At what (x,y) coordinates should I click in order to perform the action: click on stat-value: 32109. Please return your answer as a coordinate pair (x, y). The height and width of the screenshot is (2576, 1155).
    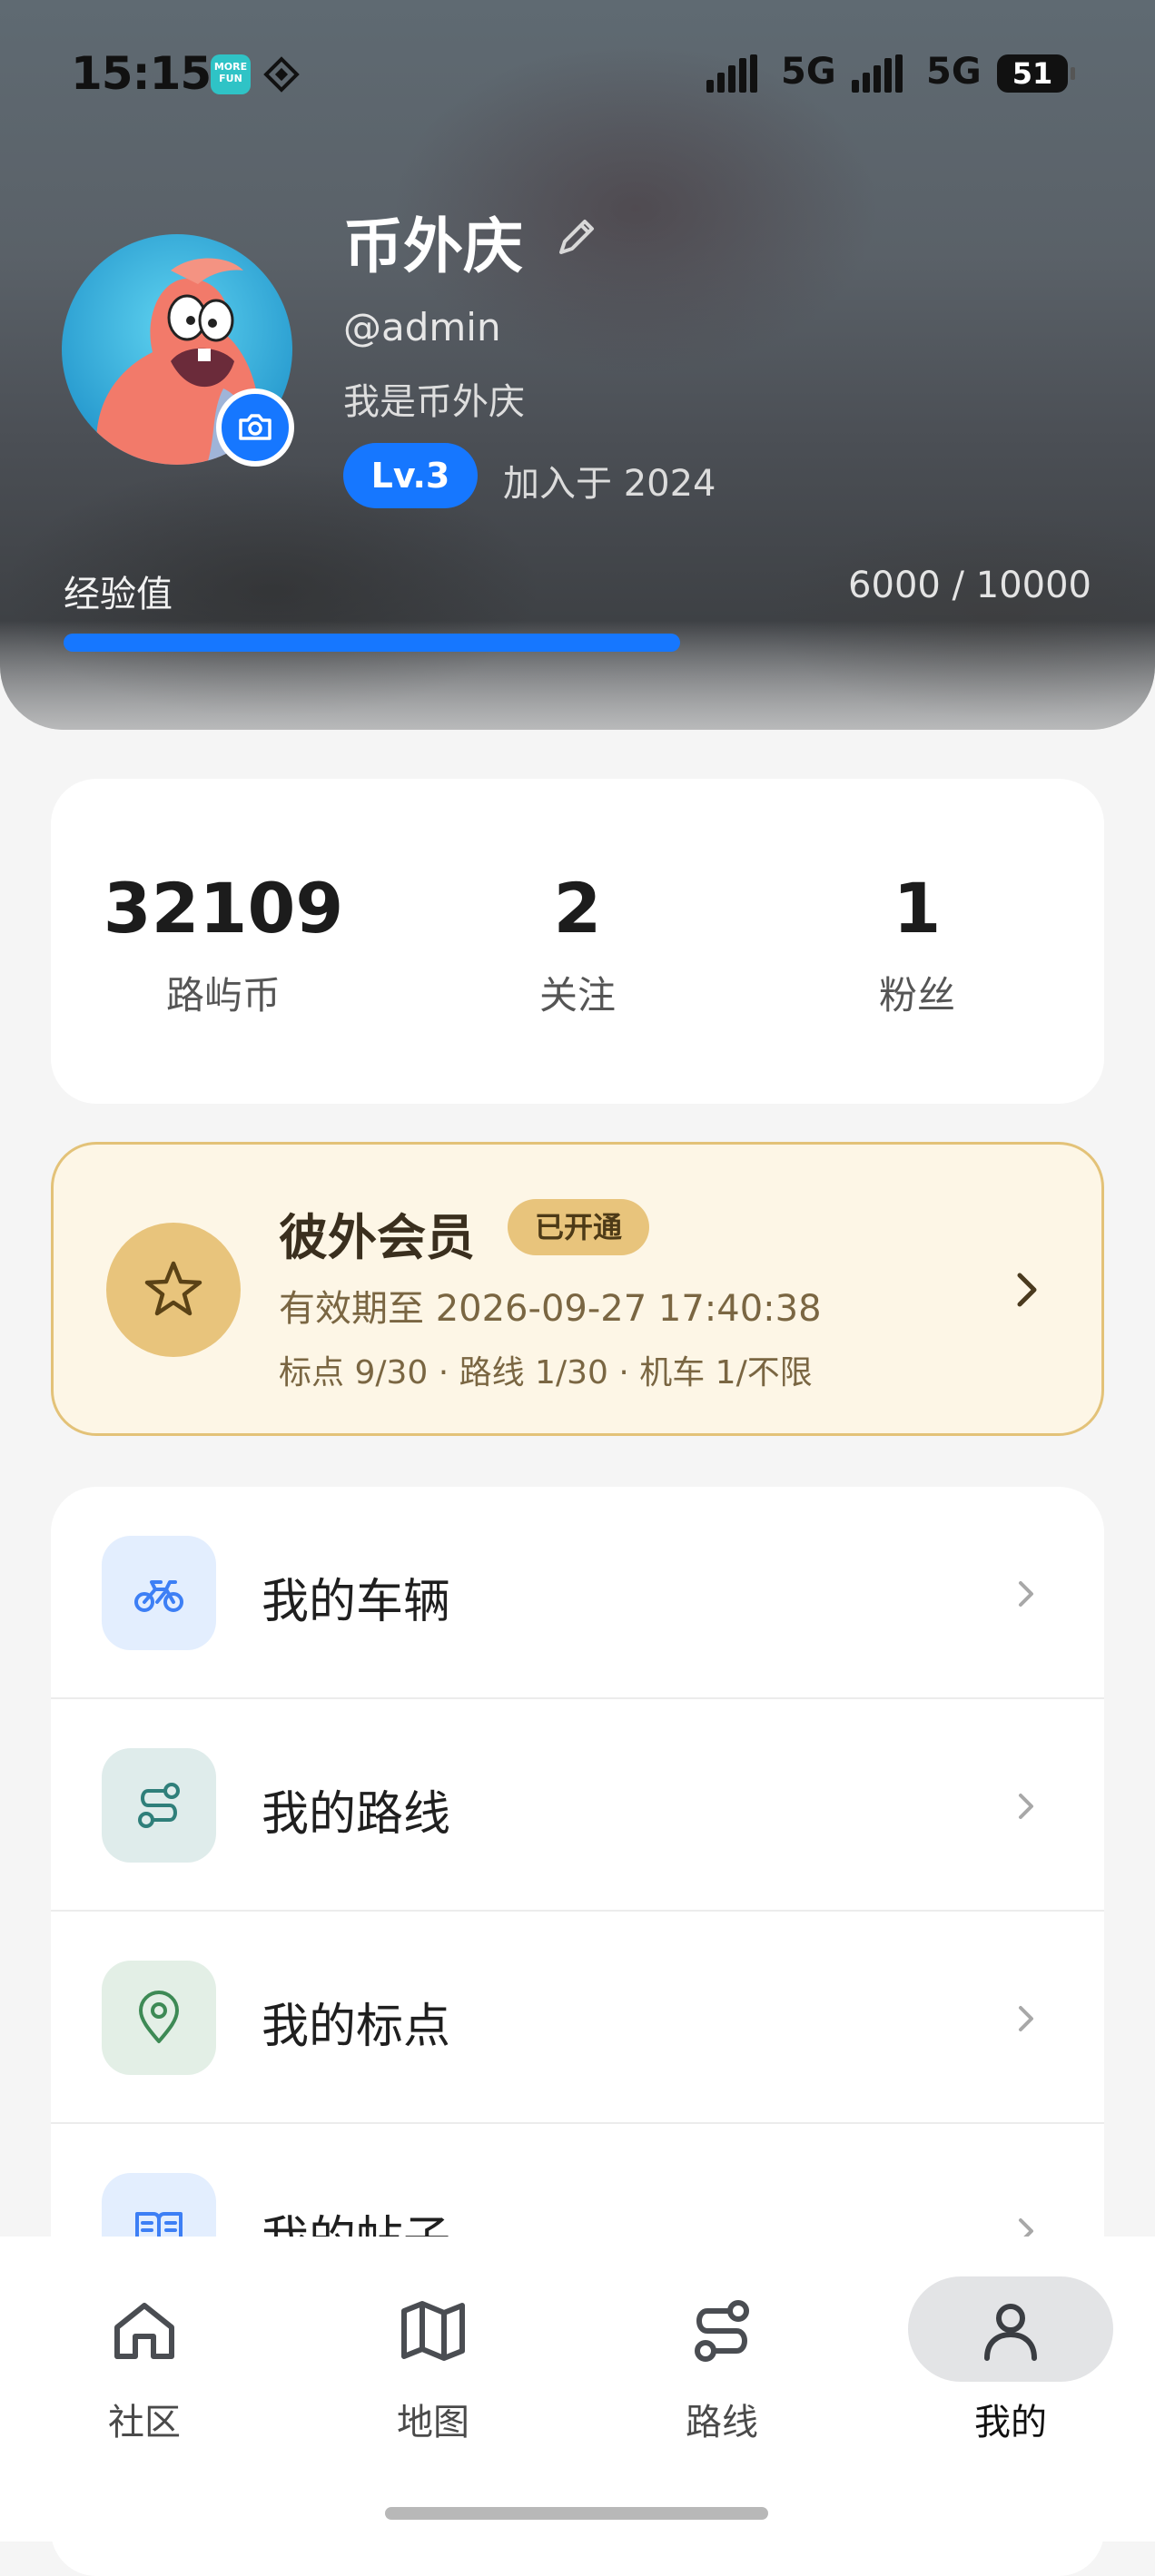
    Looking at the image, I should click on (223, 908).